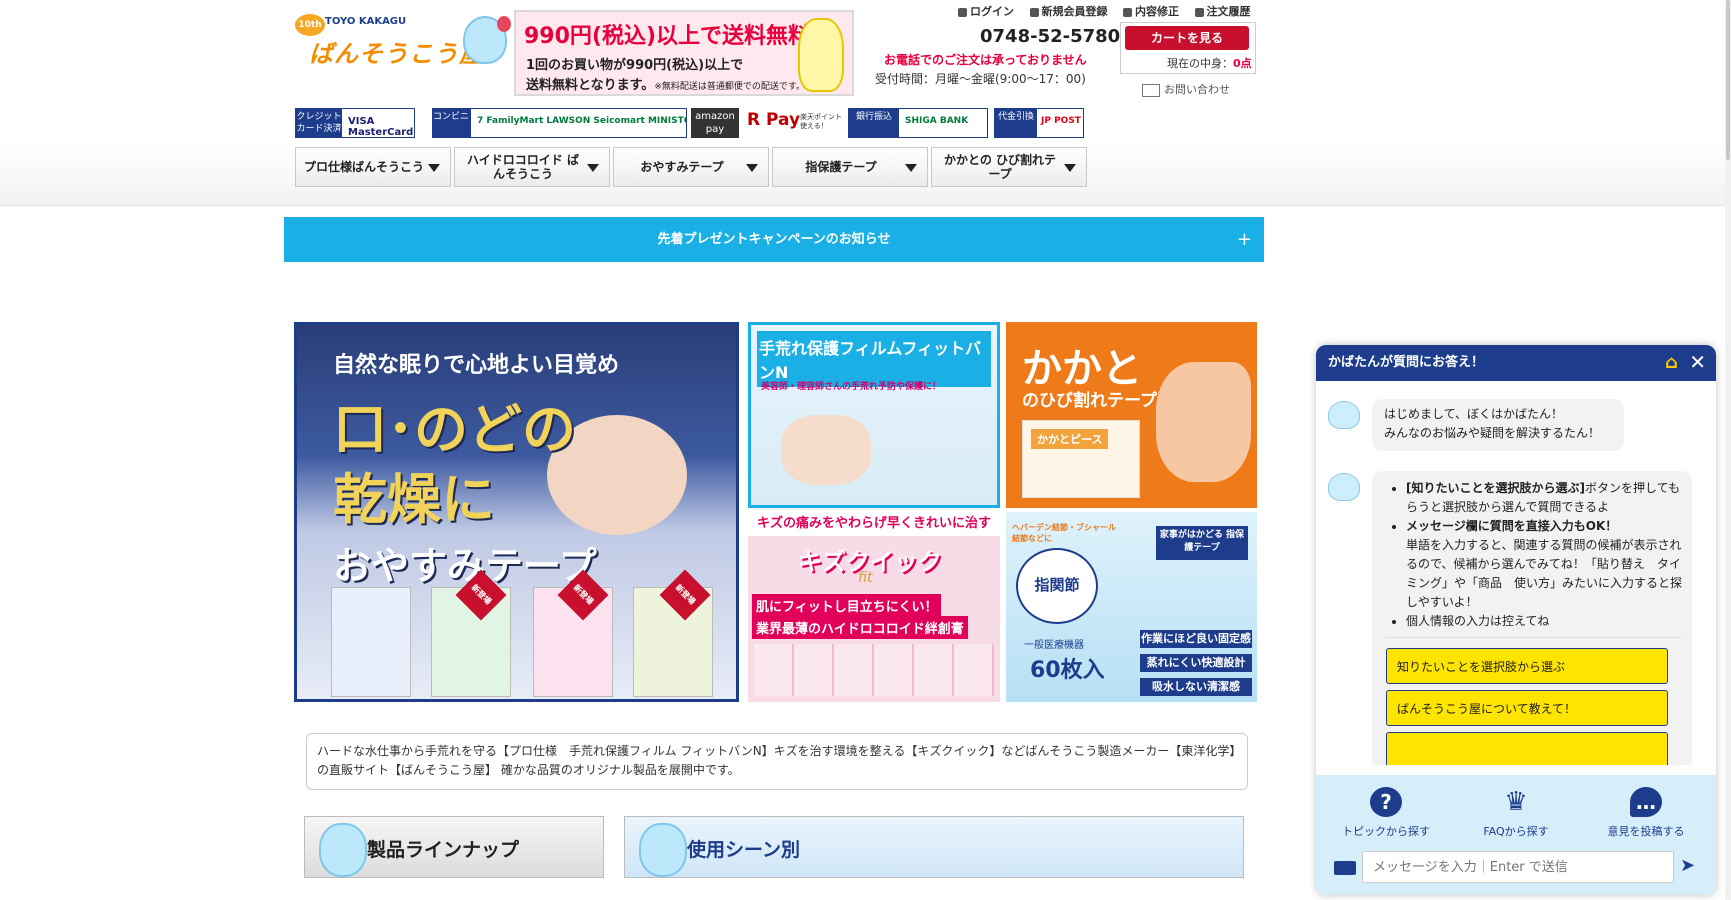 This screenshot has height=900, width=1731. I want to click on shipping-line-3: 送料無料となります。※無料配送は普通郵便での配送です。, so click(665, 85).